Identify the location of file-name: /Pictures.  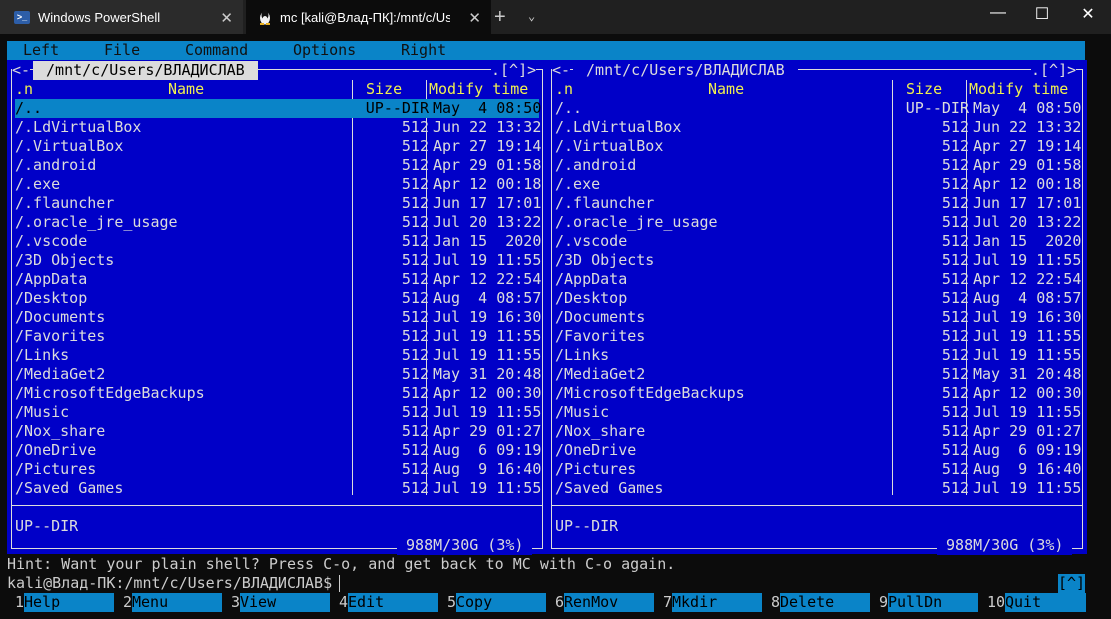
(56, 469).